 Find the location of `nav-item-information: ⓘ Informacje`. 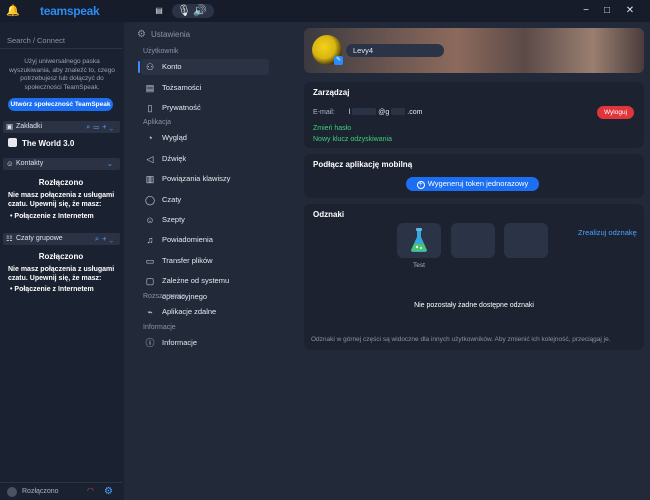

nav-item-information: ⓘ Informacje is located at coordinates (205, 343).